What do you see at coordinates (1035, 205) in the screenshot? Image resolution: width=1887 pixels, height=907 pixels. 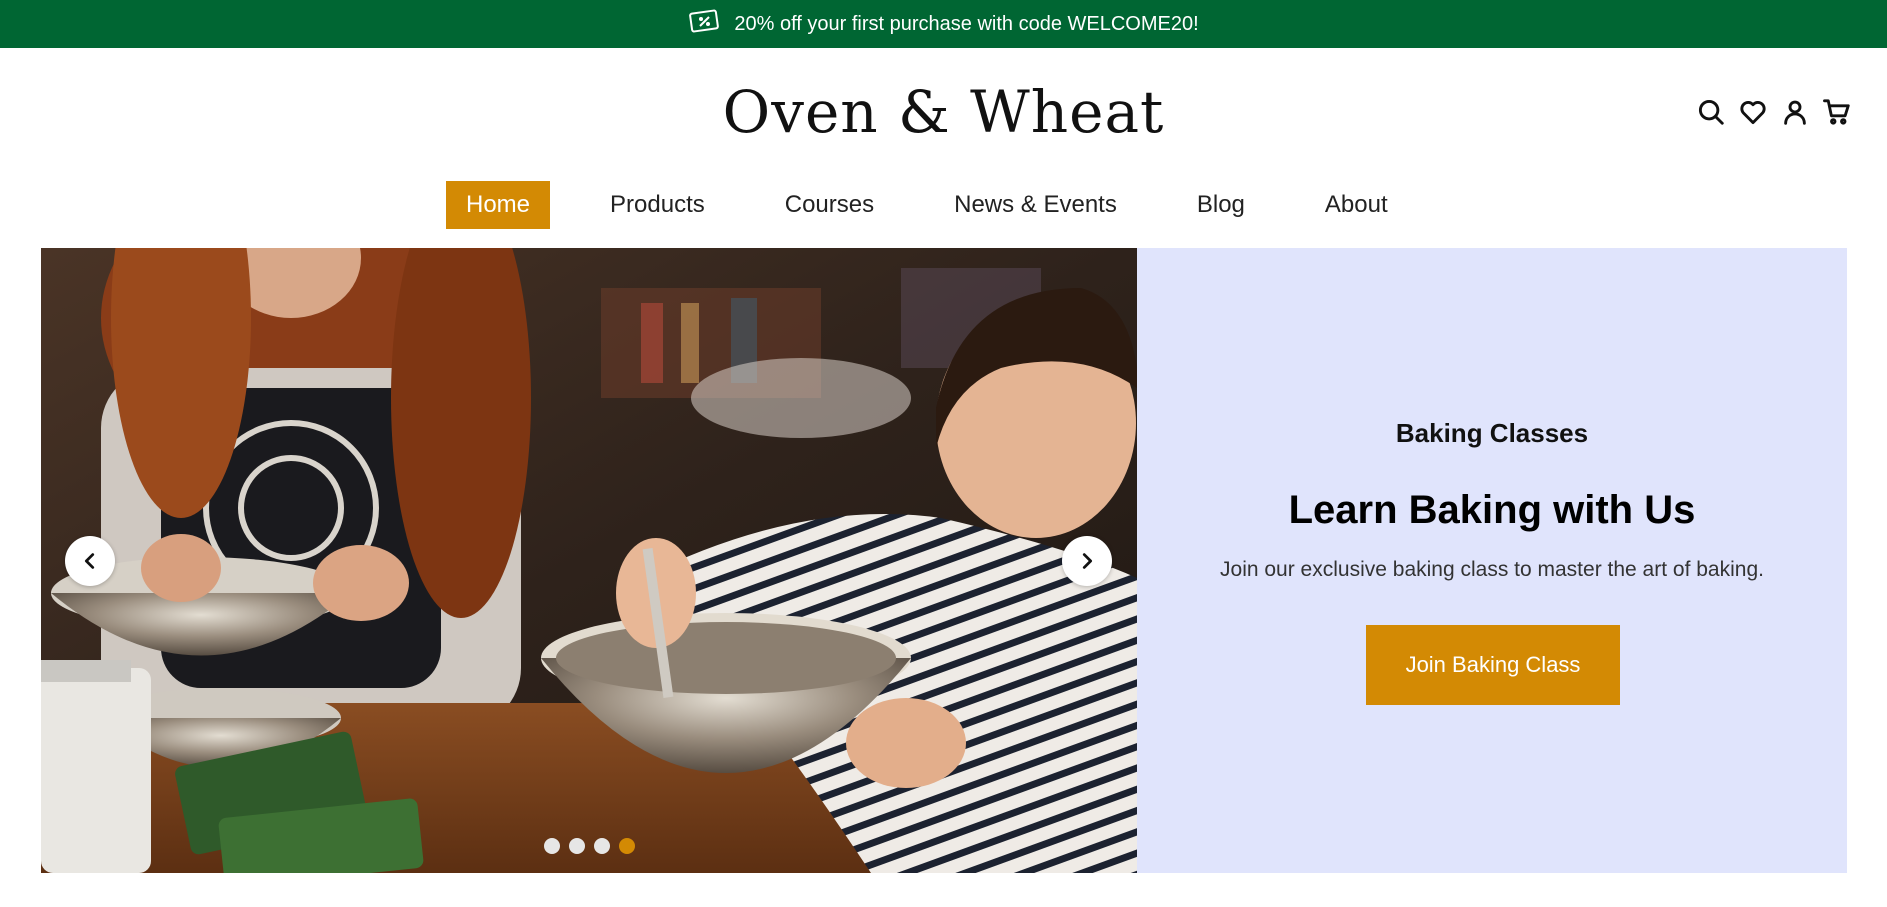 I see `nav-item-news-events: News & Events` at bounding box center [1035, 205].